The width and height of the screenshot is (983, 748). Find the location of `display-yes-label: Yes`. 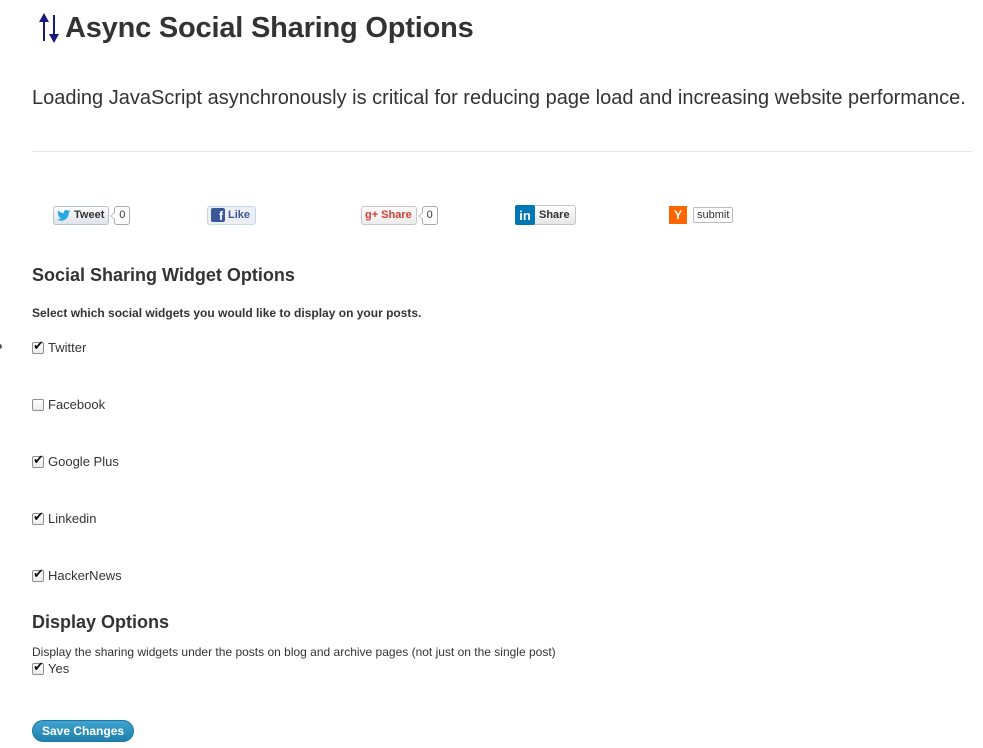

display-yes-label: Yes is located at coordinates (59, 668).